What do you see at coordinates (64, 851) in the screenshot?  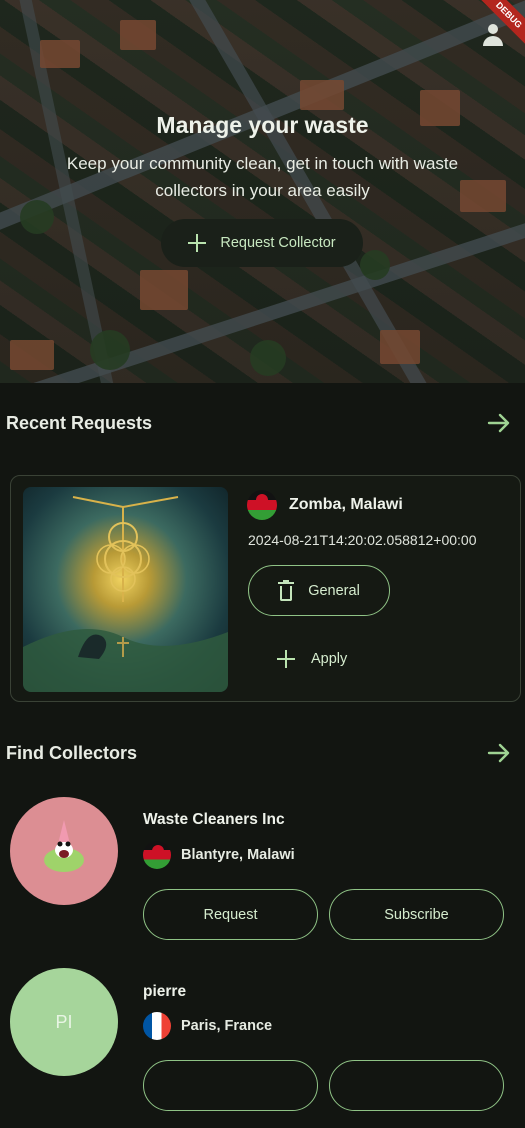 I see `avatar` at bounding box center [64, 851].